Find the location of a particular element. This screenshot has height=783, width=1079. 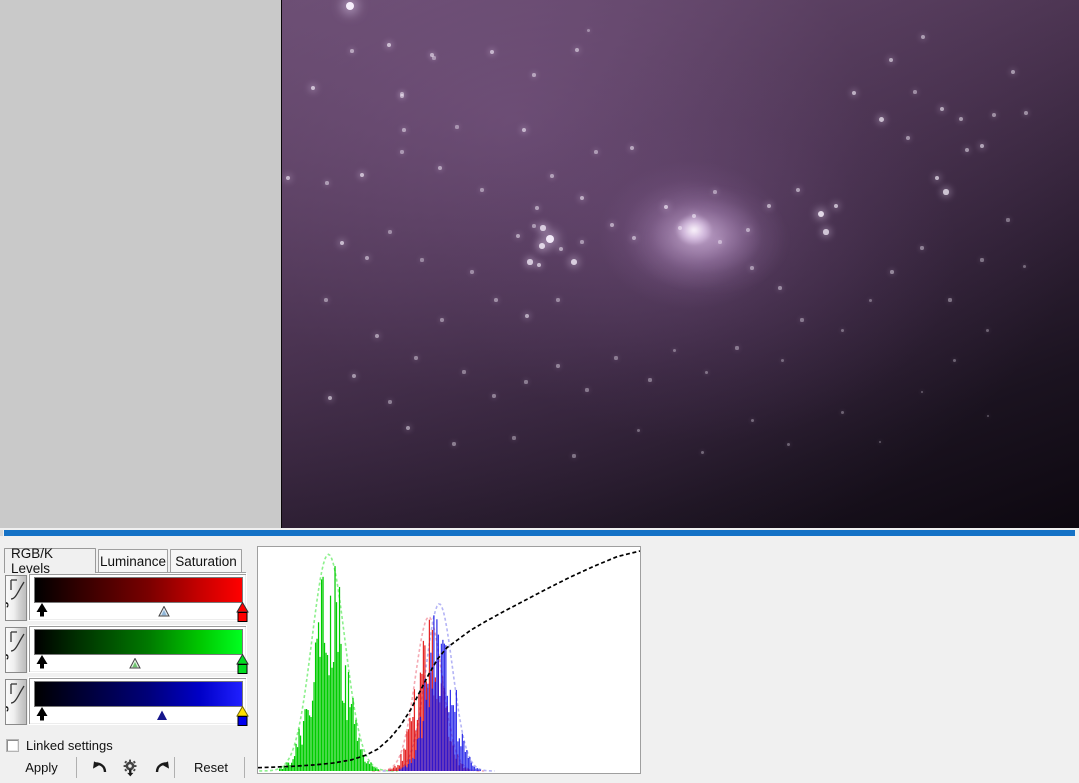

undo-arrow-icon is located at coordinates (101, 767).